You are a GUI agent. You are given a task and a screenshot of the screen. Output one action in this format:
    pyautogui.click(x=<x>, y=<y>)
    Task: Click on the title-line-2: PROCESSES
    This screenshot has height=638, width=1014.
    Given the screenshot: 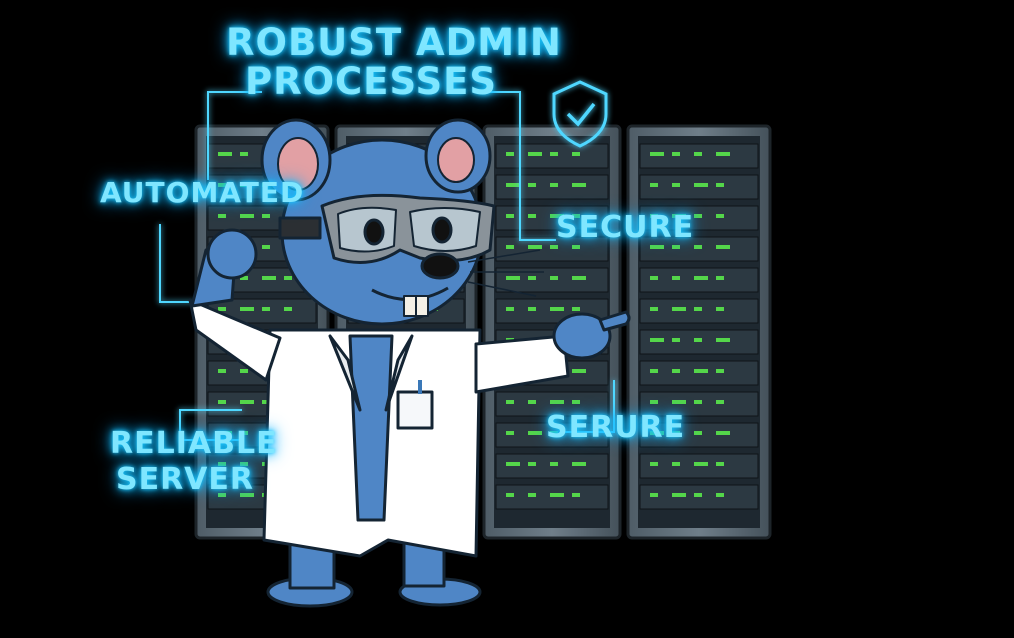 What is the action you would take?
    pyautogui.click(x=371, y=81)
    